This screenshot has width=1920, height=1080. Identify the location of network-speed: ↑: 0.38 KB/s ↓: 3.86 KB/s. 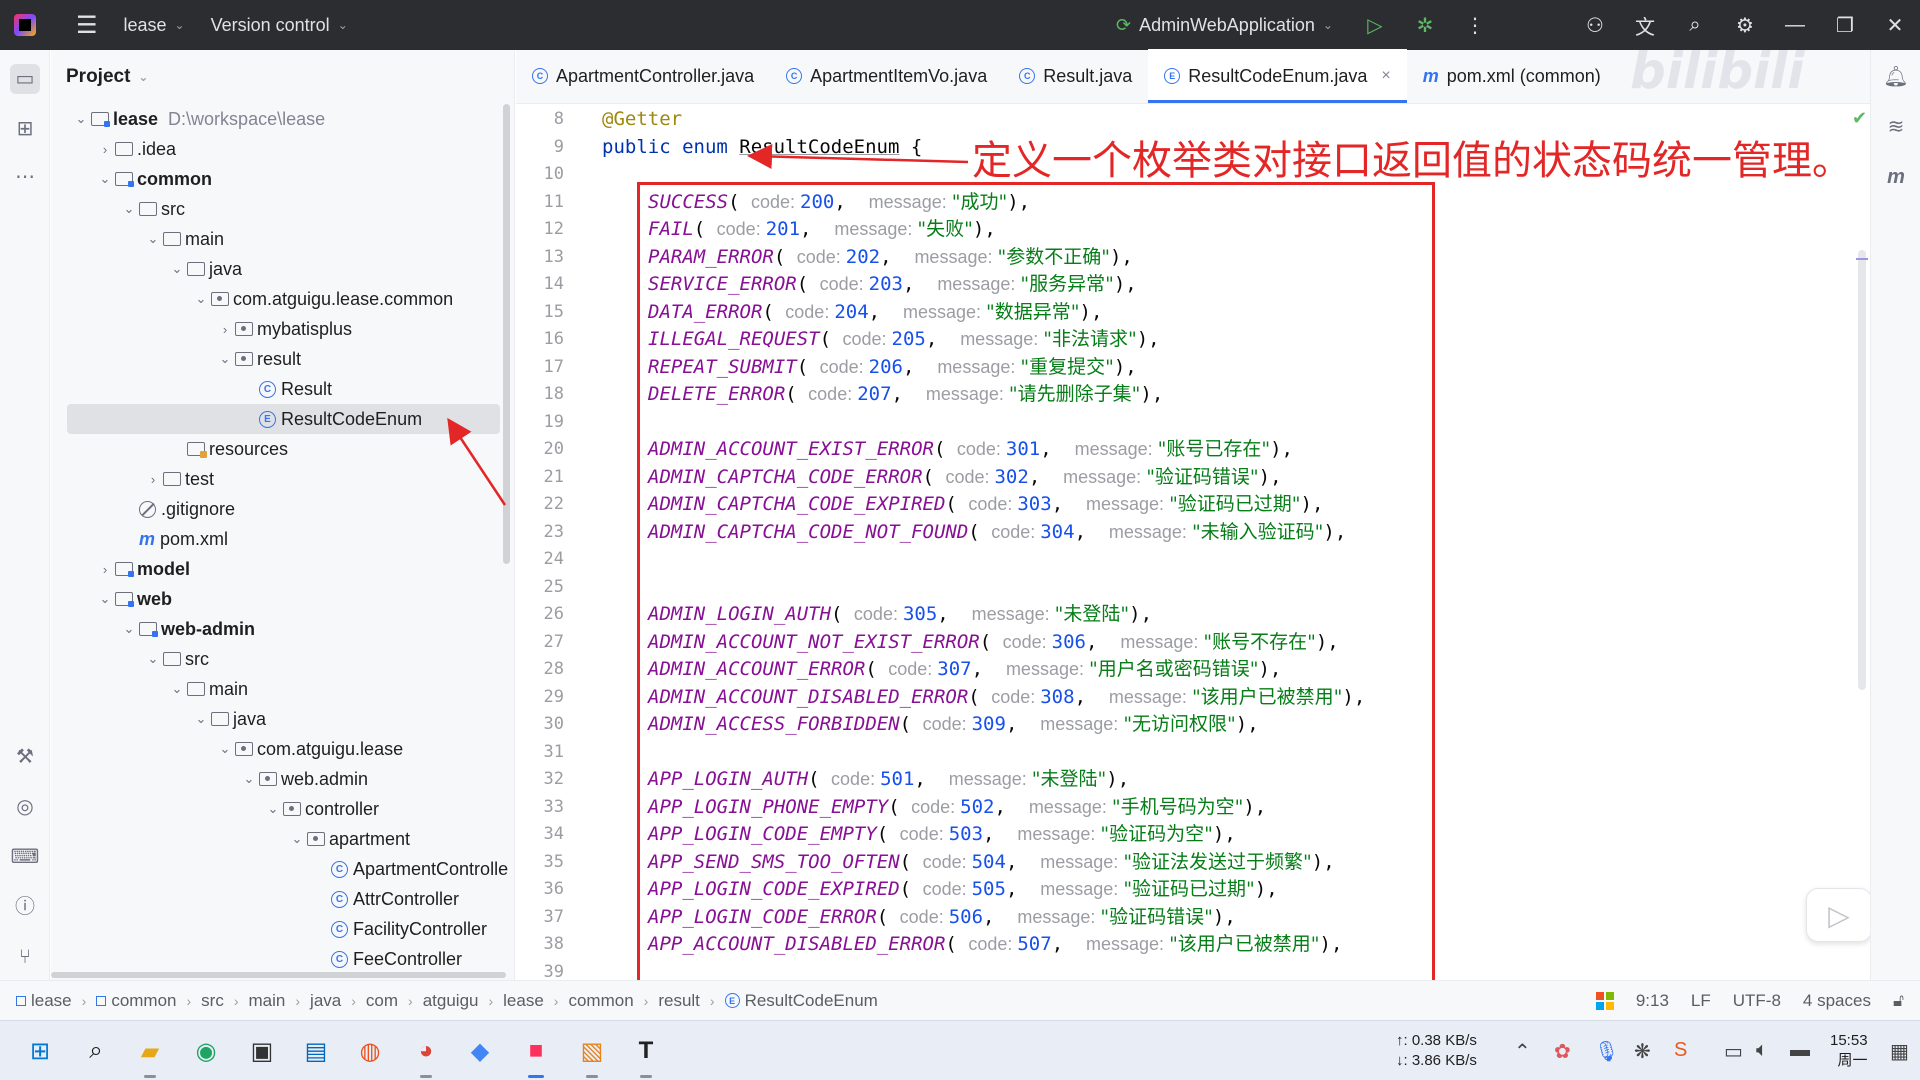
(1436, 1051).